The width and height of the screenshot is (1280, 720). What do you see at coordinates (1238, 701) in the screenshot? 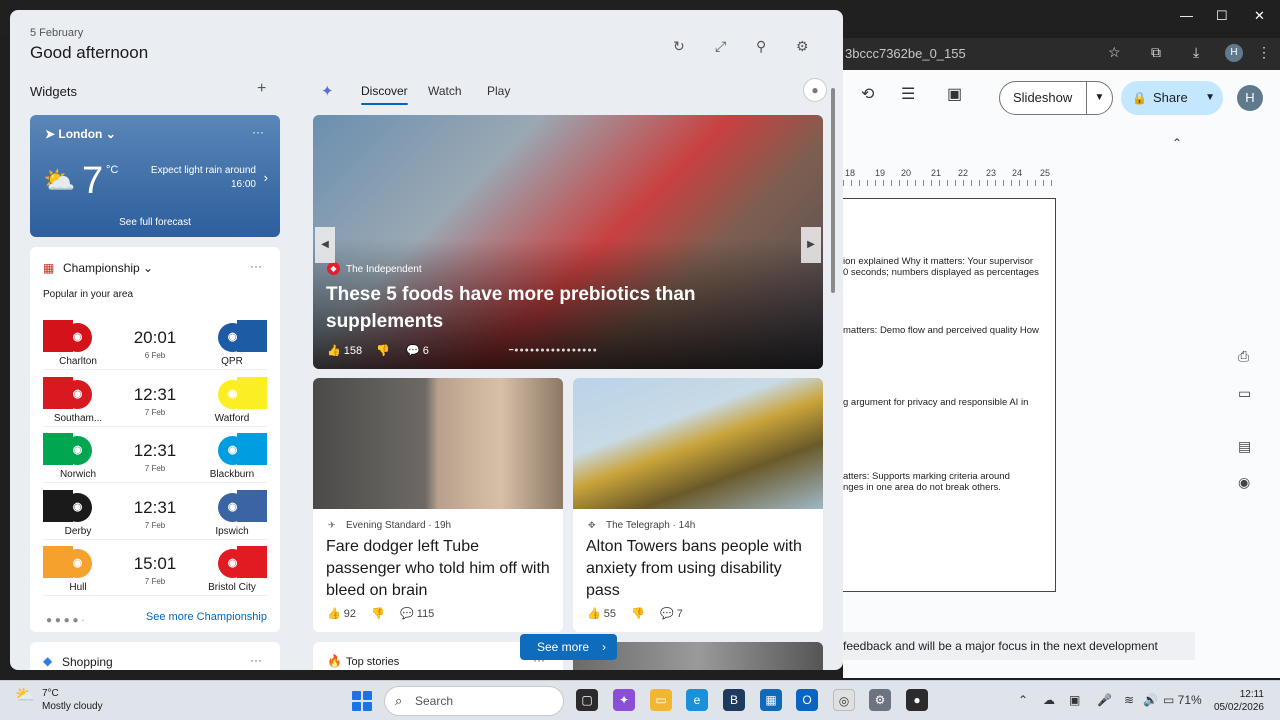
I see `taskbar-clock: 12:11 05/02/2026` at bounding box center [1238, 701].